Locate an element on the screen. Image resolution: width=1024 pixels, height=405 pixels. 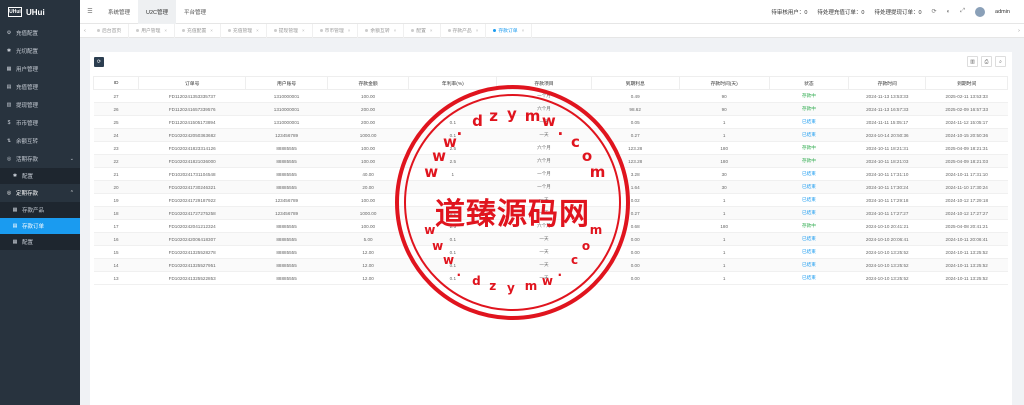
tab-item: 提现管理 × is located at coordinates (290, 30).